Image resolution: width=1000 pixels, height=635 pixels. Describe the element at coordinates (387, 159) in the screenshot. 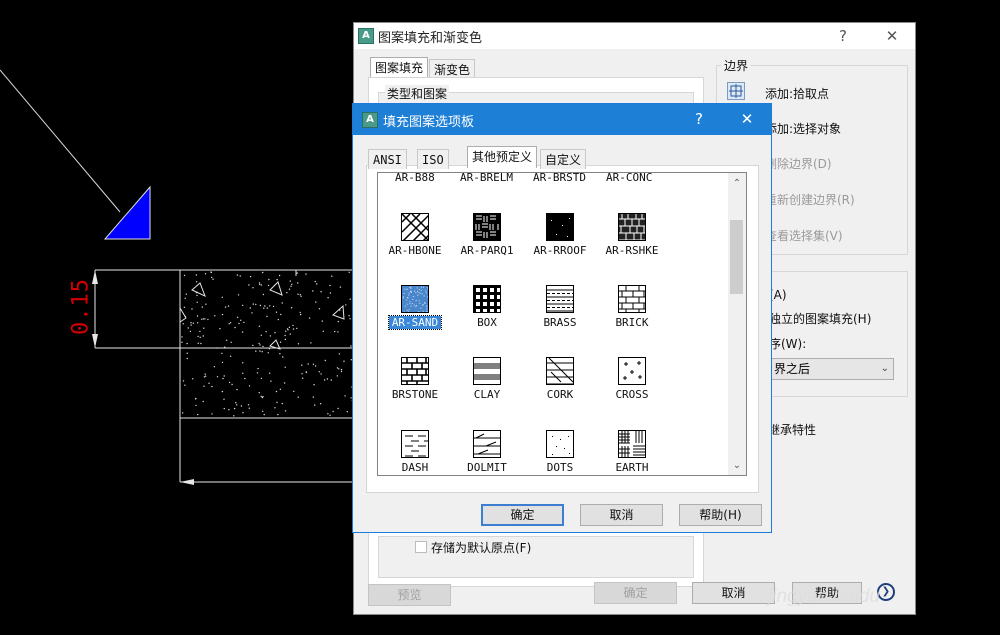

I see `tab-ansi: ANSI` at that location.